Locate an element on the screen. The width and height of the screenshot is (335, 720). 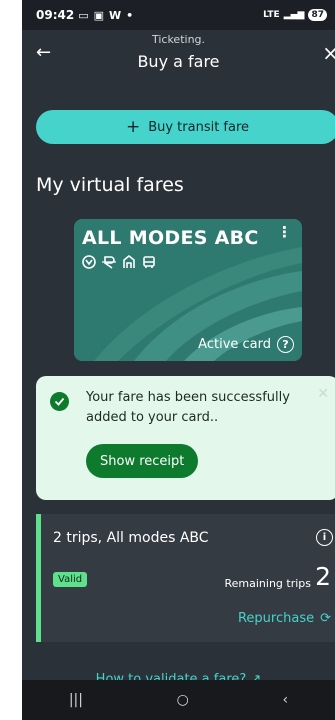
bus-icon is located at coordinates (149, 261).